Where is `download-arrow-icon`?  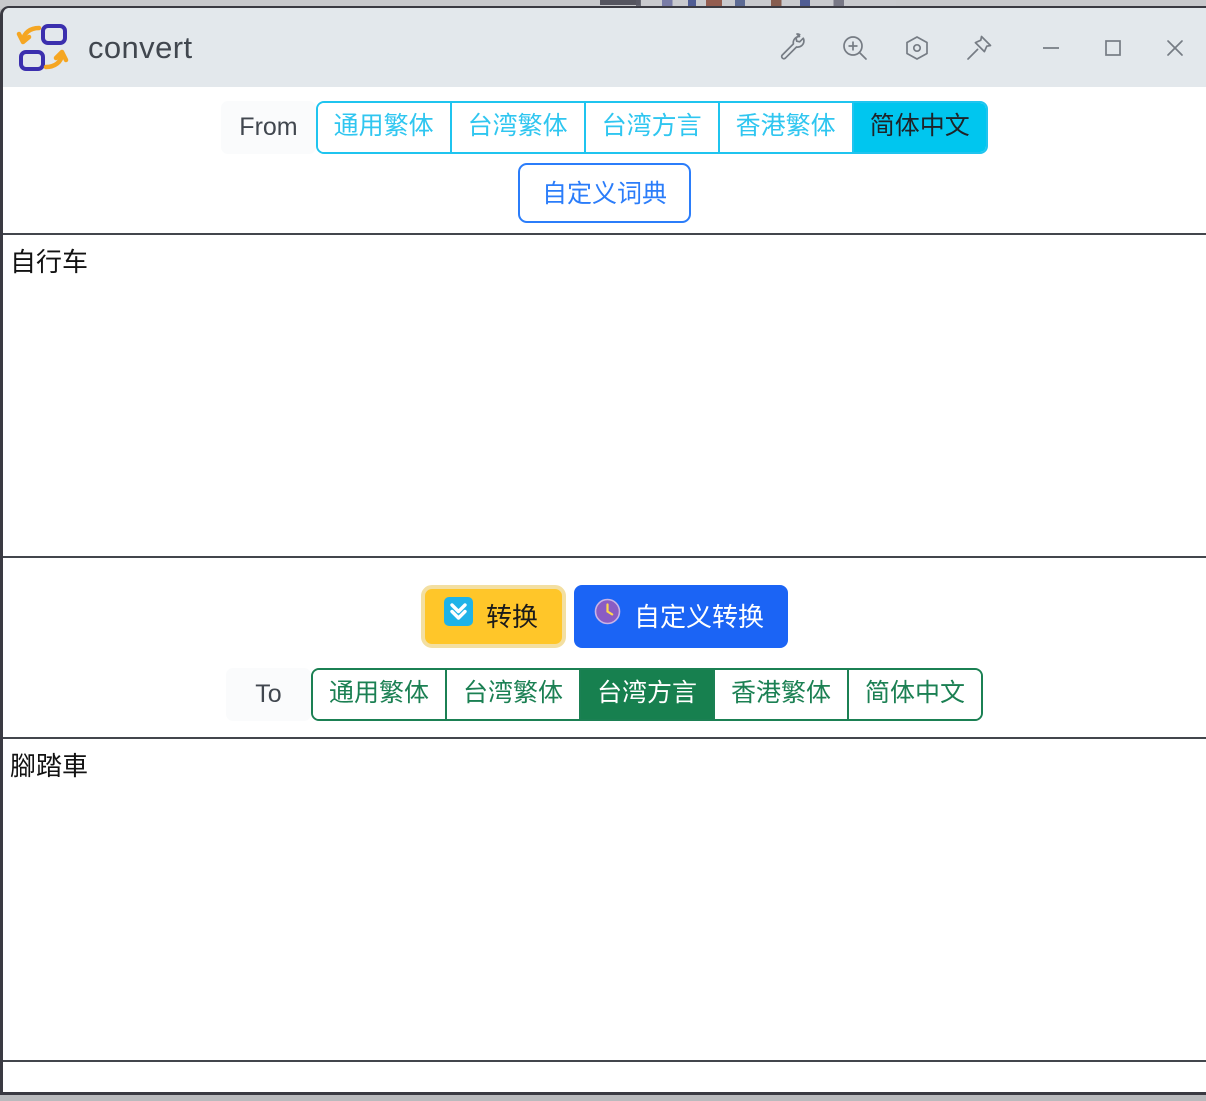 download-arrow-icon is located at coordinates (458, 615).